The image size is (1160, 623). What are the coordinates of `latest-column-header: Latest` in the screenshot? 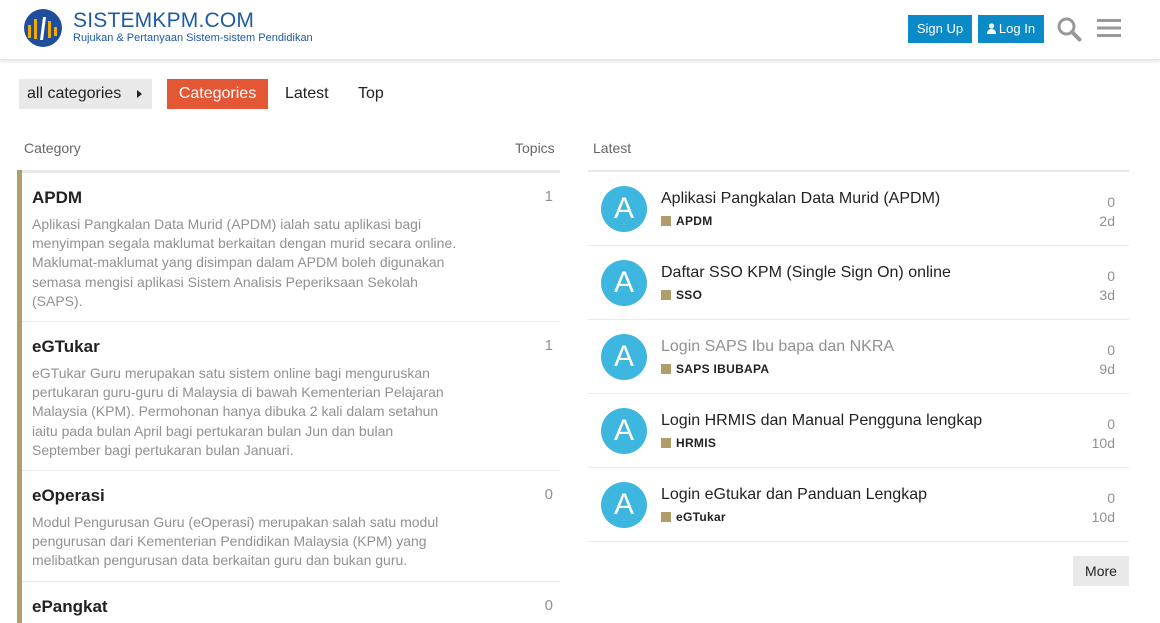 It's located at (612, 148).